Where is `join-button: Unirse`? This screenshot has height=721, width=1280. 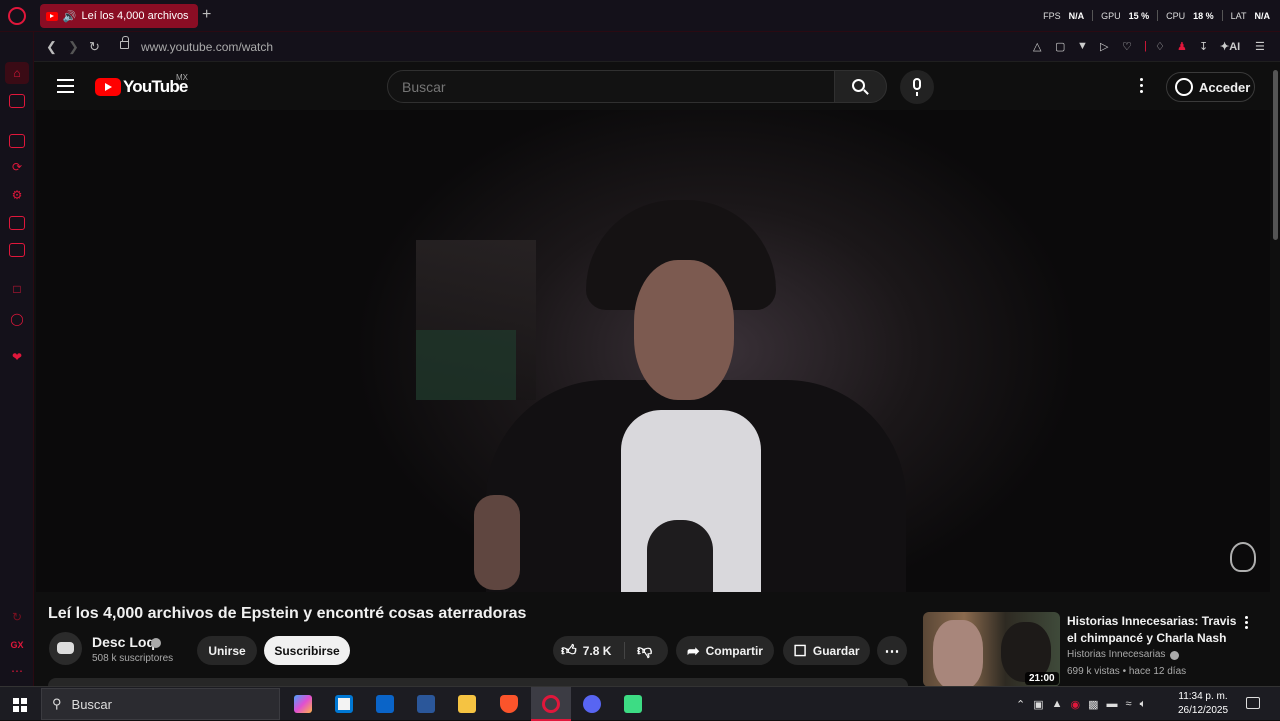
join-button: Unirse is located at coordinates (227, 650).